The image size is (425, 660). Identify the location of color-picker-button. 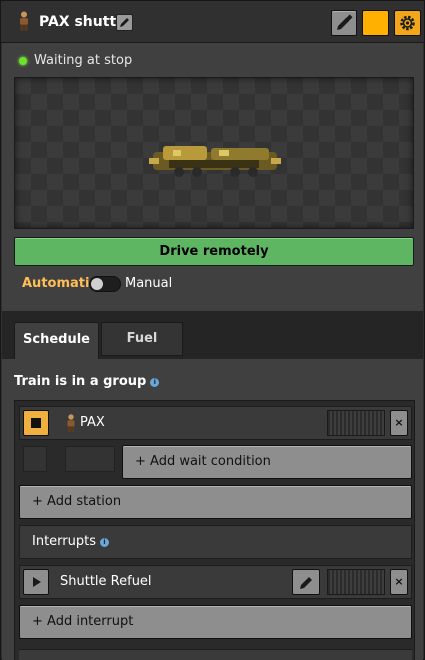
(344, 23).